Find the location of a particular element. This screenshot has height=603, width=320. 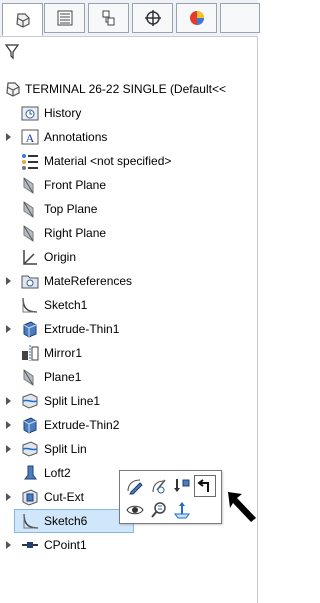

hide-sketch-icon is located at coordinates (159, 486).